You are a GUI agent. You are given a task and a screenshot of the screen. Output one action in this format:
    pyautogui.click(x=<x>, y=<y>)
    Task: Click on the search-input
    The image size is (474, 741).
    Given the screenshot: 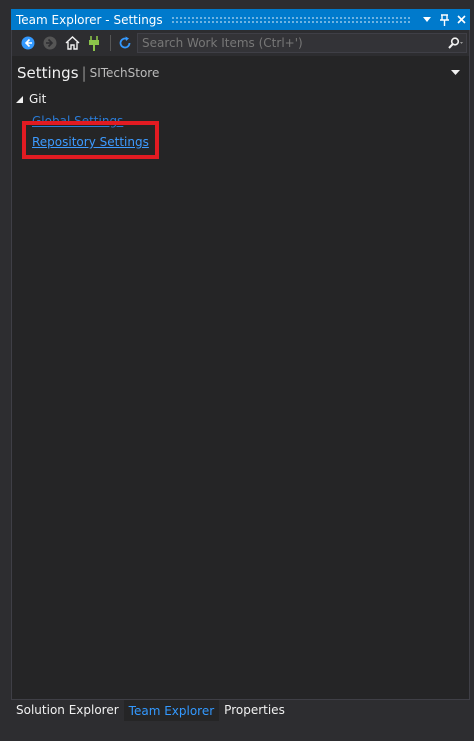 What is the action you would take?
    pyautogui.click(x=291, y=43)
    